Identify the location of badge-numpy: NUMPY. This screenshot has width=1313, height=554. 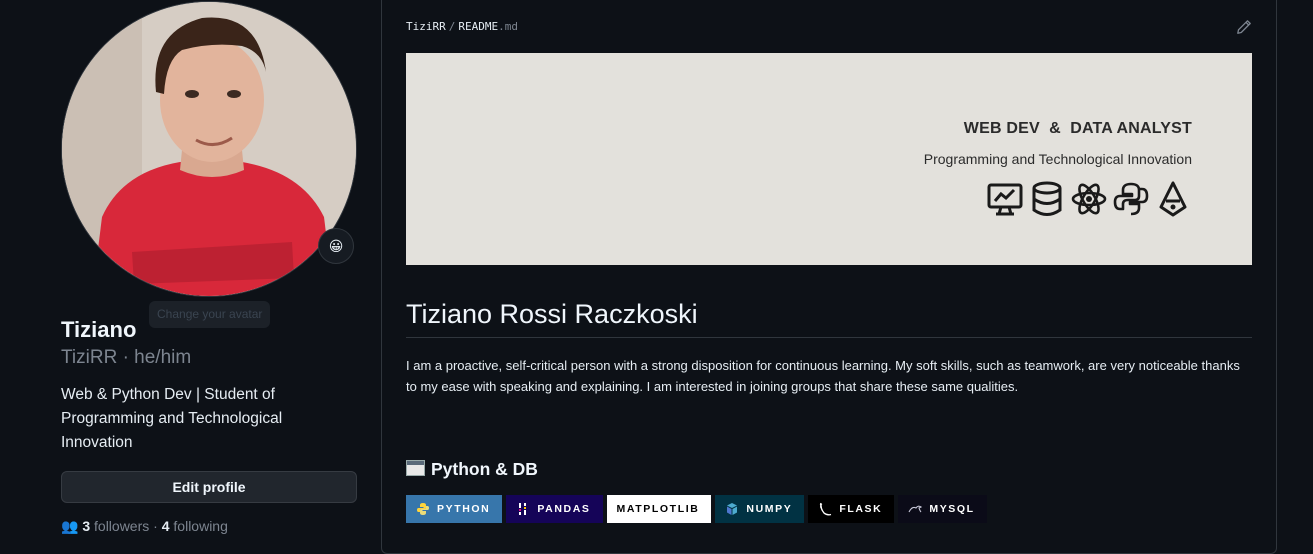
(760, 509).